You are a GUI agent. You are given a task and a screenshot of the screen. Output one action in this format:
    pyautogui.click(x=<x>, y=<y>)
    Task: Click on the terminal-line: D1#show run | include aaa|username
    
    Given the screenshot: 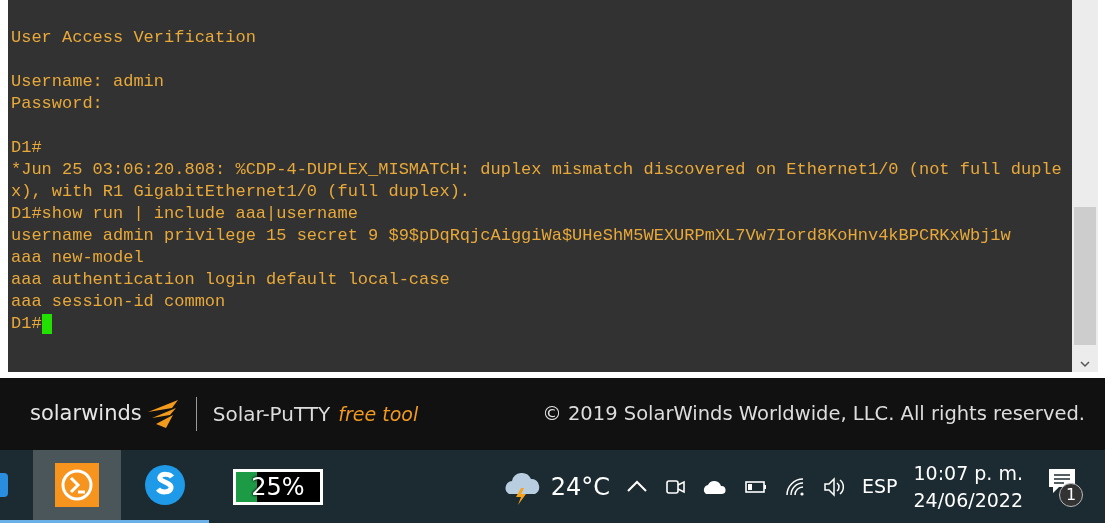 What is the action you would take?
    pyautogui.click(x=184, y=214)
    